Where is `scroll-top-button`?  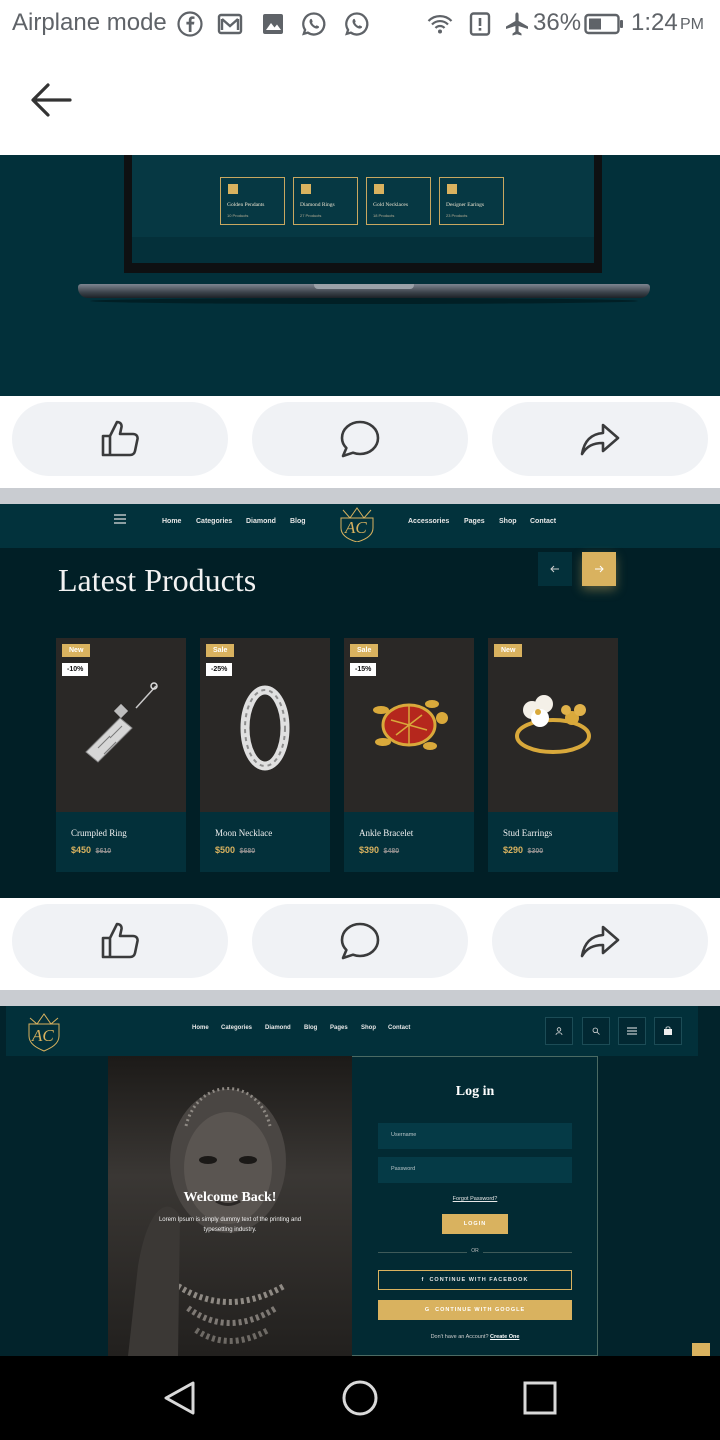 scroll-top-button is located at coordinates (701, 1349).